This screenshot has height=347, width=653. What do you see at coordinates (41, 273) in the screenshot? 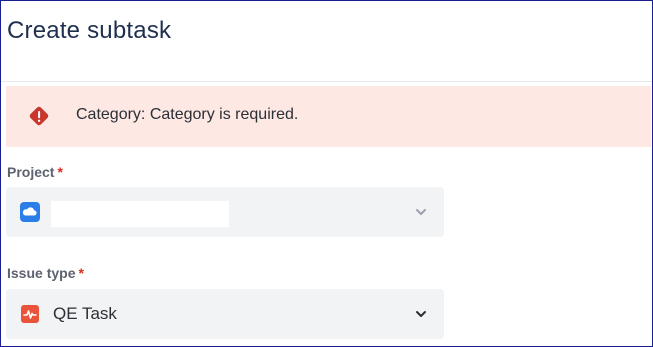
I see `issue-type-label-text: Issue type` at bounding box center [41, 273].